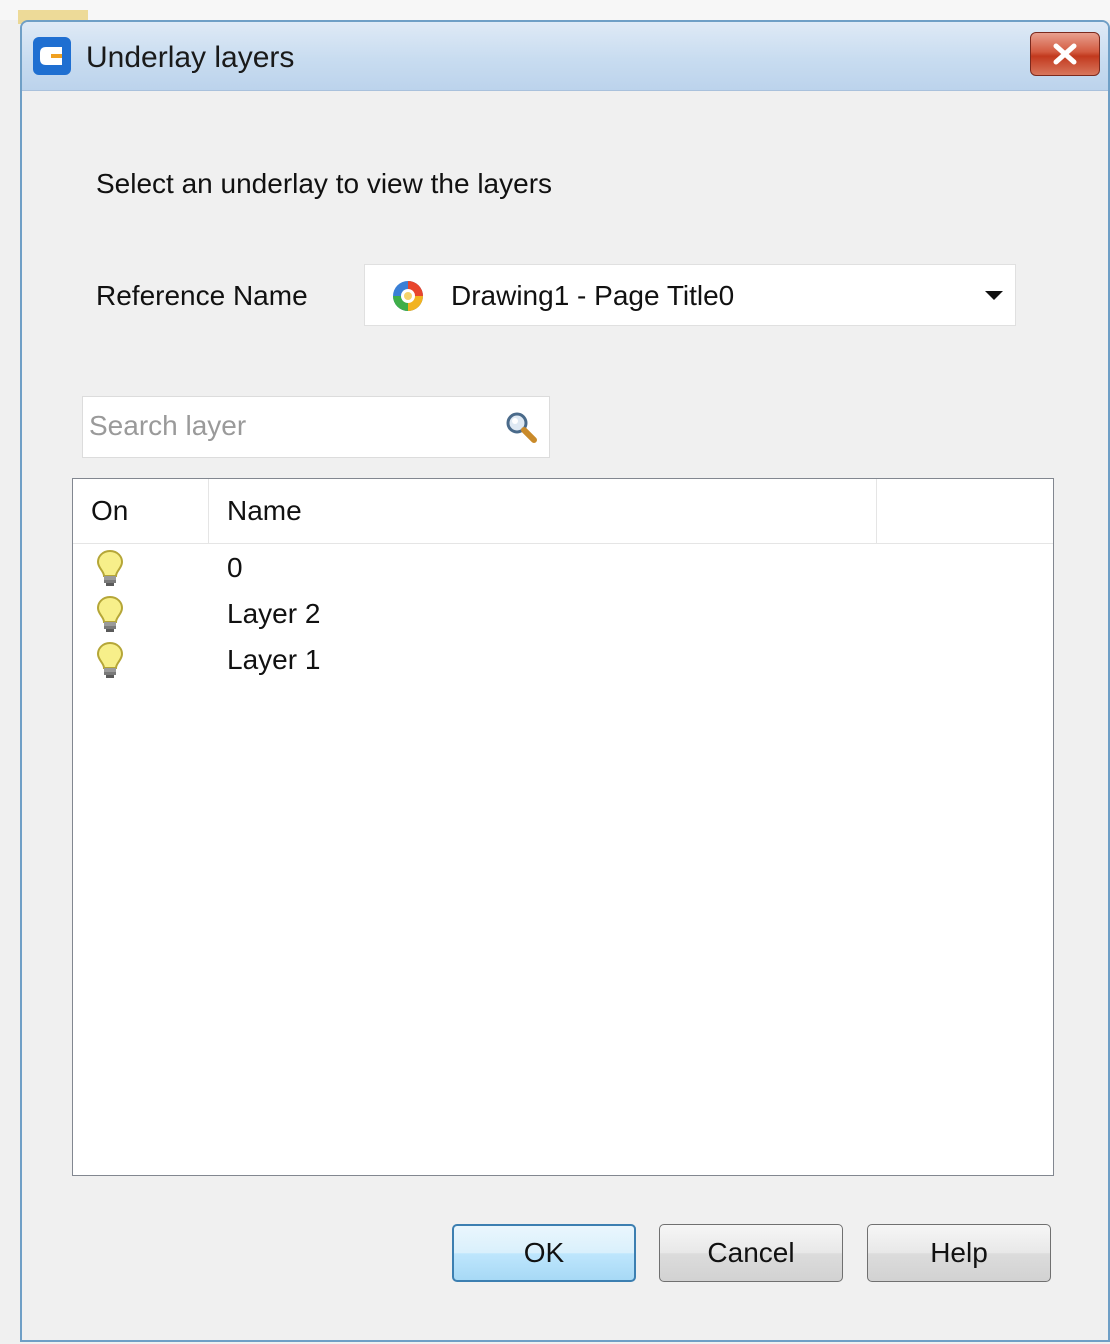 The height and width of the screenshot is (1344, 1110). What do you see at coordinates (751, 1253) in the screenshot?
I see `cancel-button: Cancel` at bounding box center [751, 1253].